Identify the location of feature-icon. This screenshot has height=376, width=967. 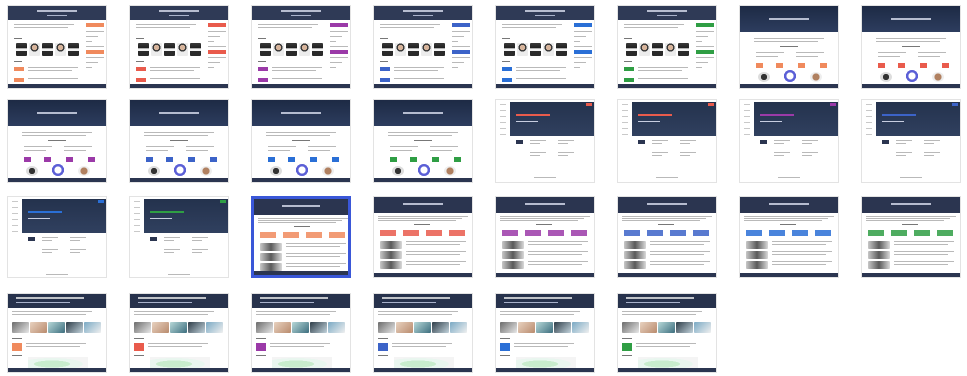
(435, 159).